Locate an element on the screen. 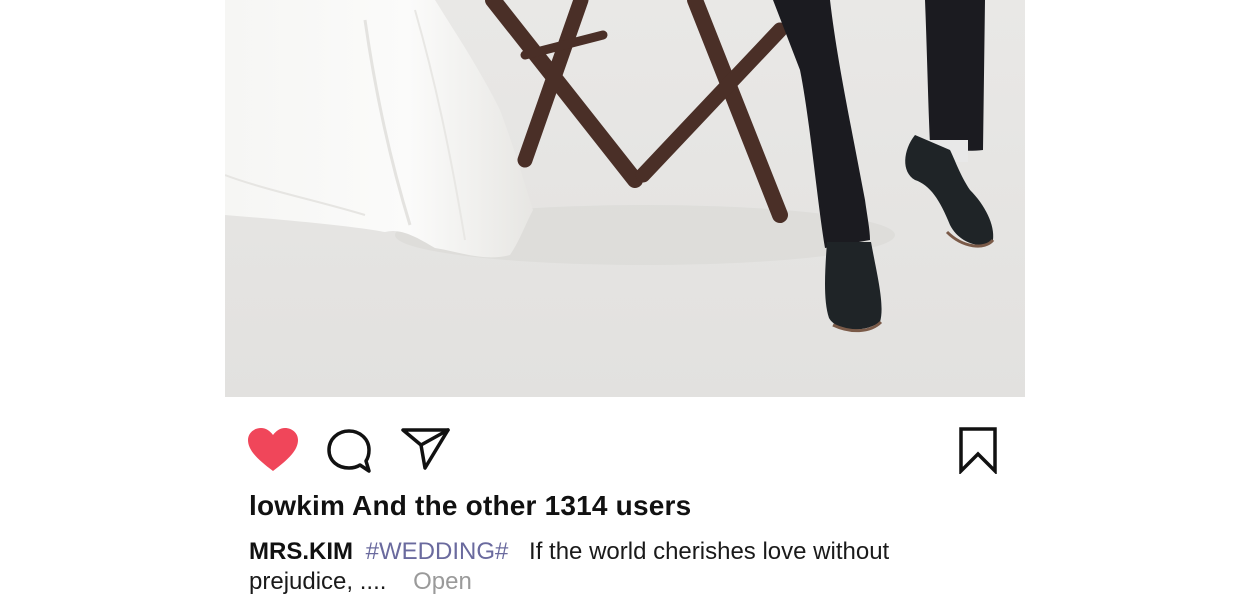 The image size is (1250, 614). likes-count: lowkim And the other 1314 users is located at coordinates (470, 506).